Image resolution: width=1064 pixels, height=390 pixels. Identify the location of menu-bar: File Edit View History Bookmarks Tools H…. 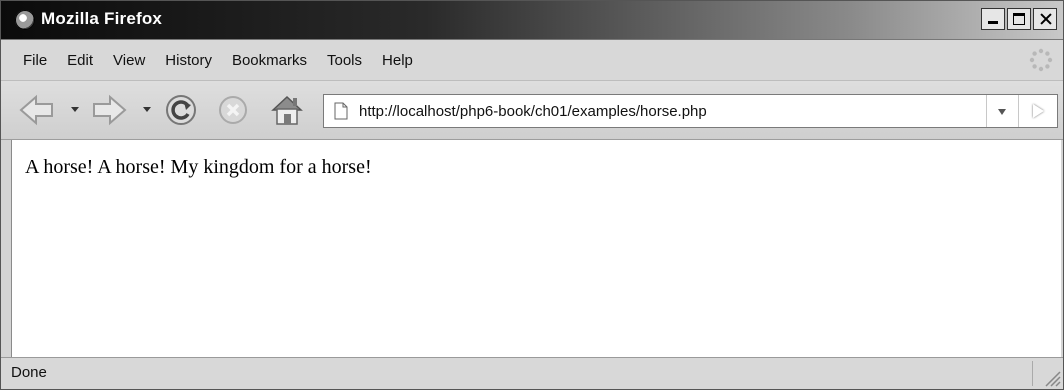
(532, 60).